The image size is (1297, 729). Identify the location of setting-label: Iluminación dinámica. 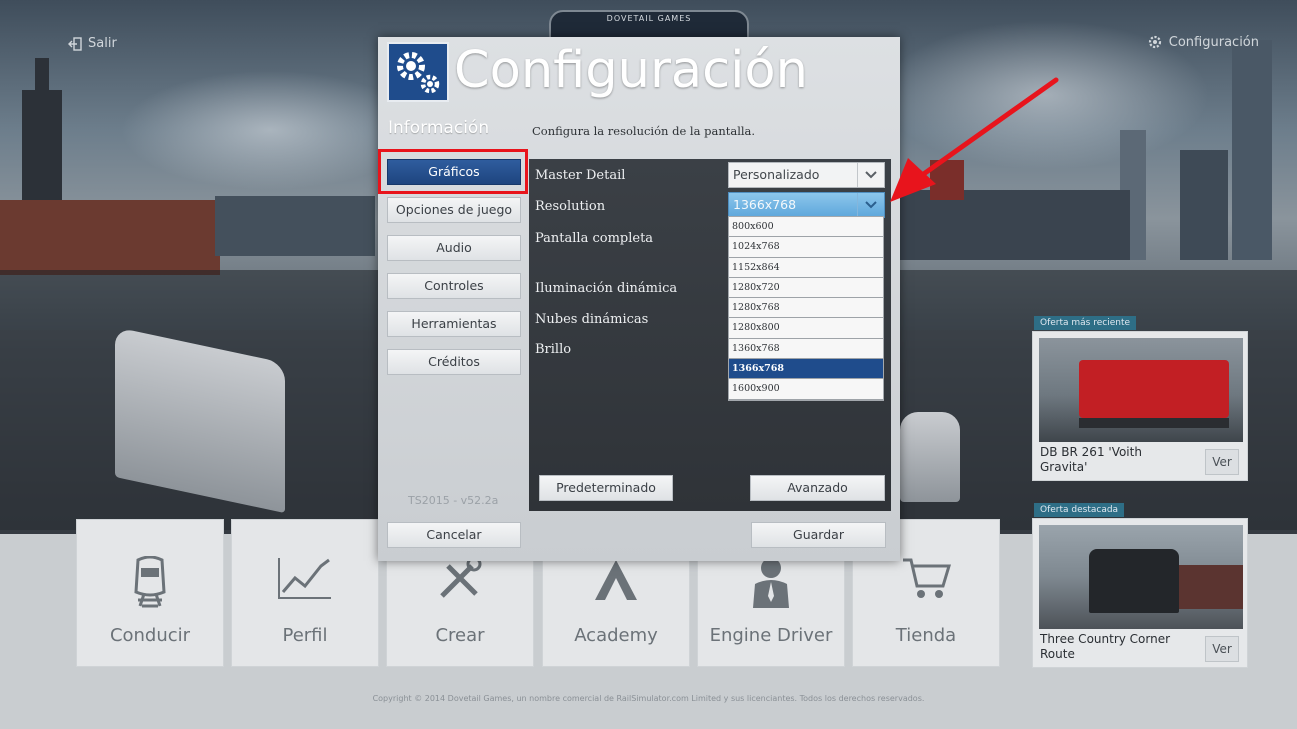
(606, 288).